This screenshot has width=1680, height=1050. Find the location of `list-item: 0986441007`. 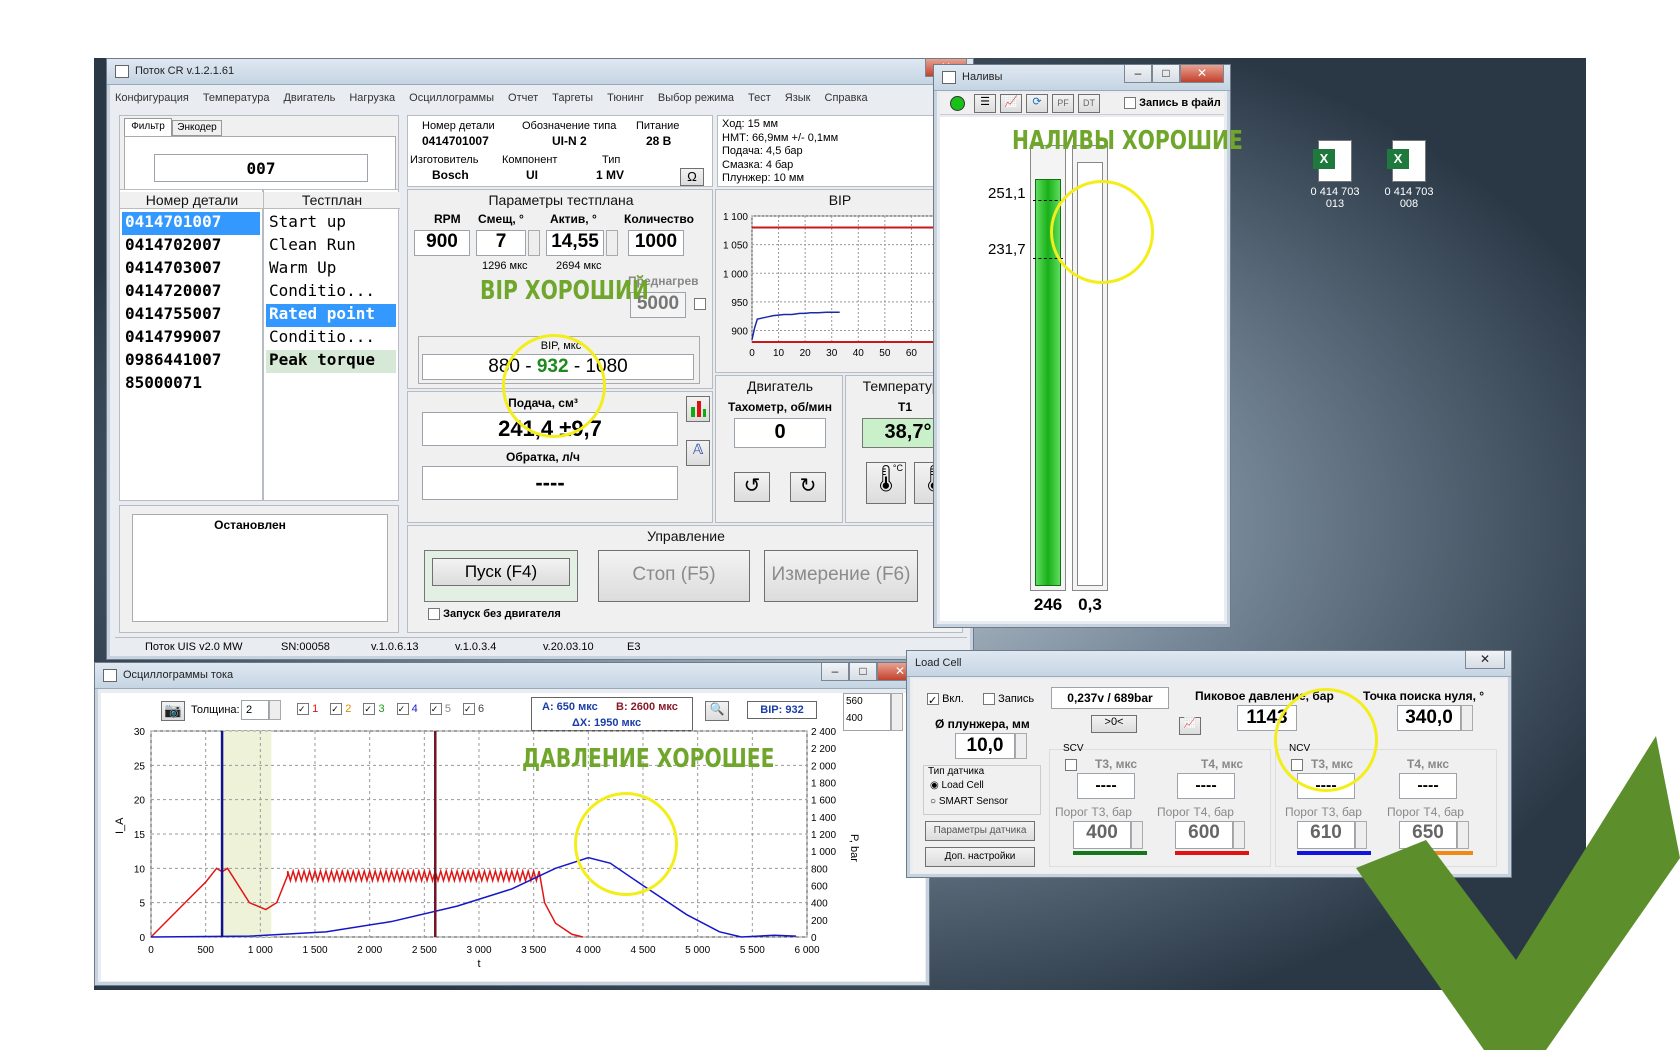

list-item: 0986441007 is located at coordinates (191, 361).